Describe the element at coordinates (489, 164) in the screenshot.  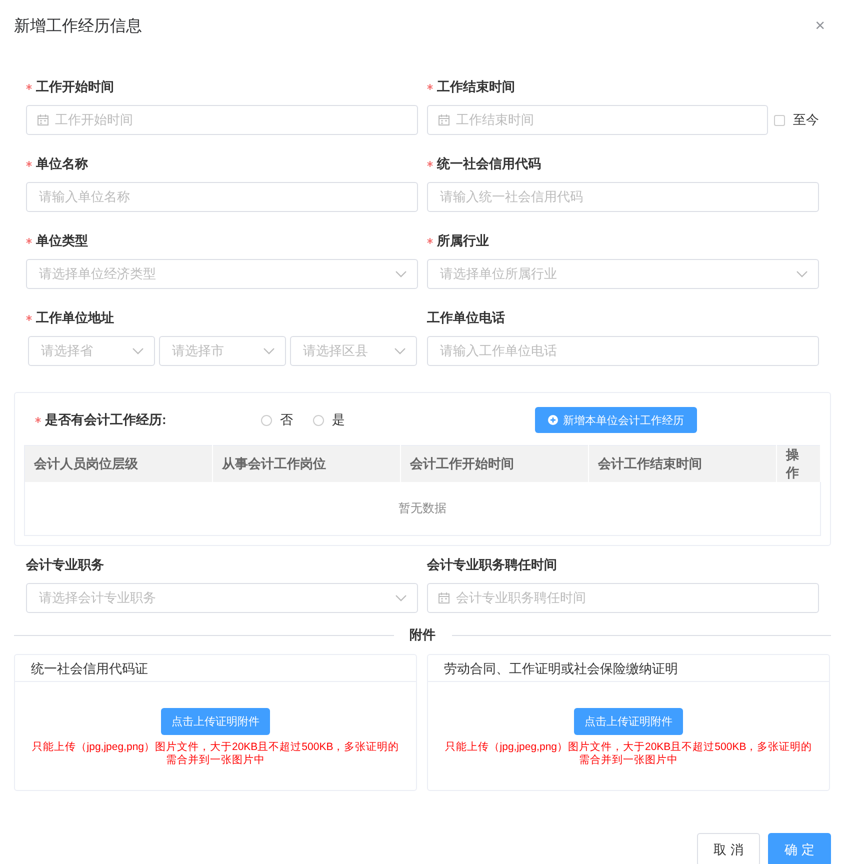
I see `field-label: 统一社会信用代码` at that location.